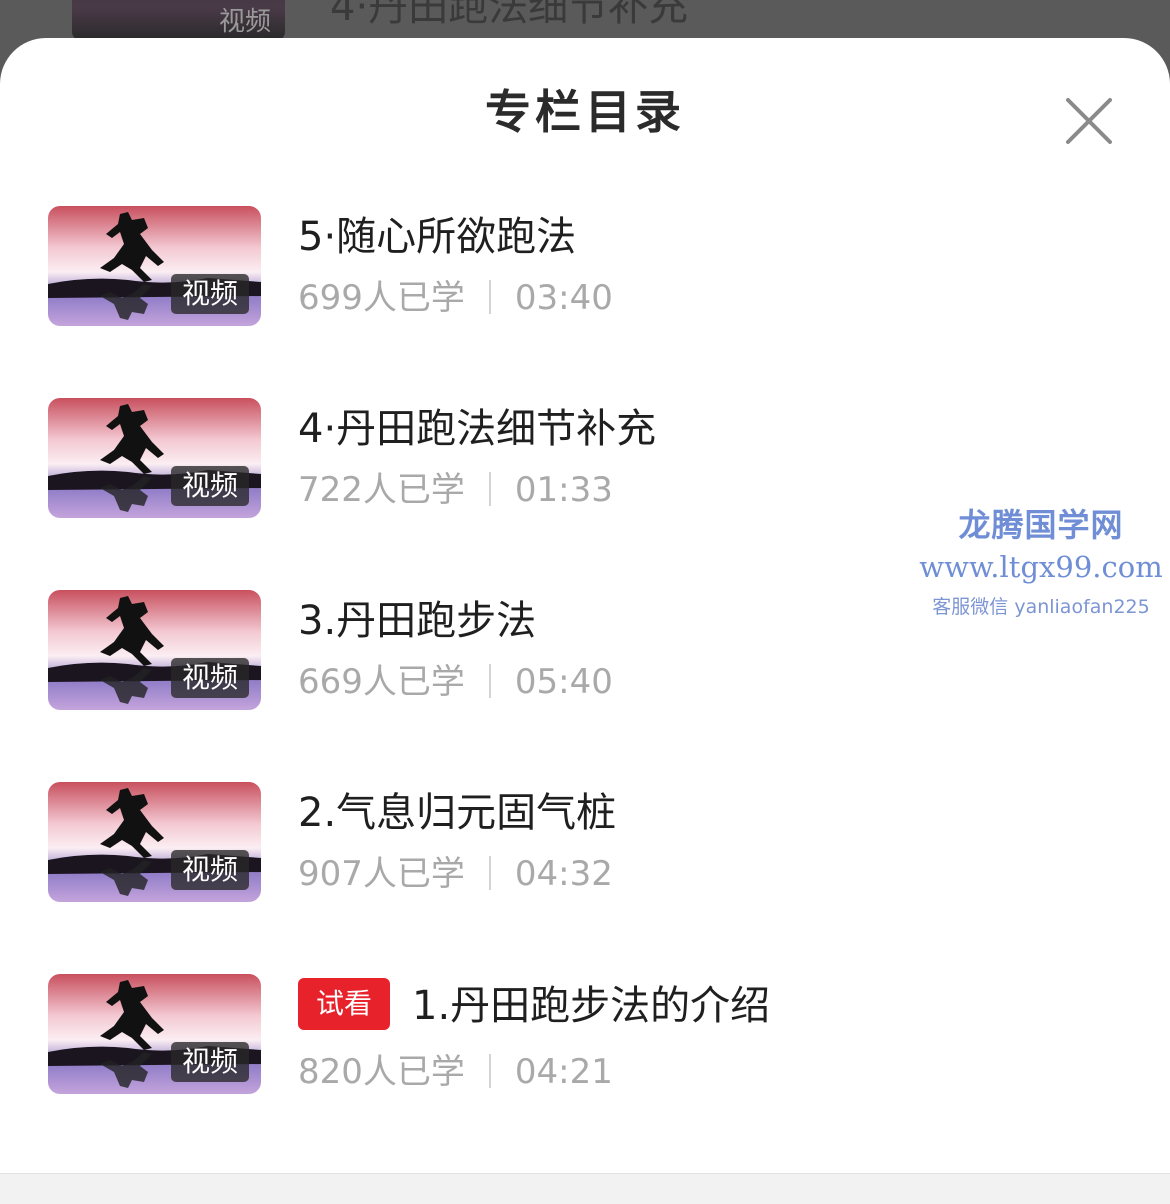 This screenshot has width=1170, height=1204. I want to click on item-meta: 699人已学 03:40, so click(455, 298).